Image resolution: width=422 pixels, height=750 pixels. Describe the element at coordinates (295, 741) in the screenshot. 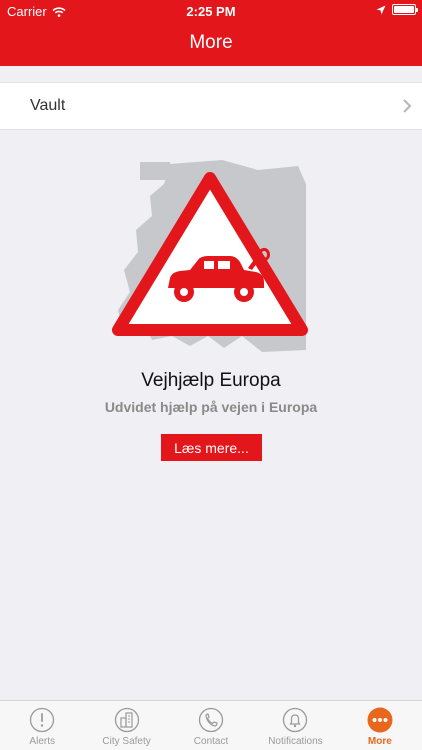

I see `tab-label: Notifications` at that location.